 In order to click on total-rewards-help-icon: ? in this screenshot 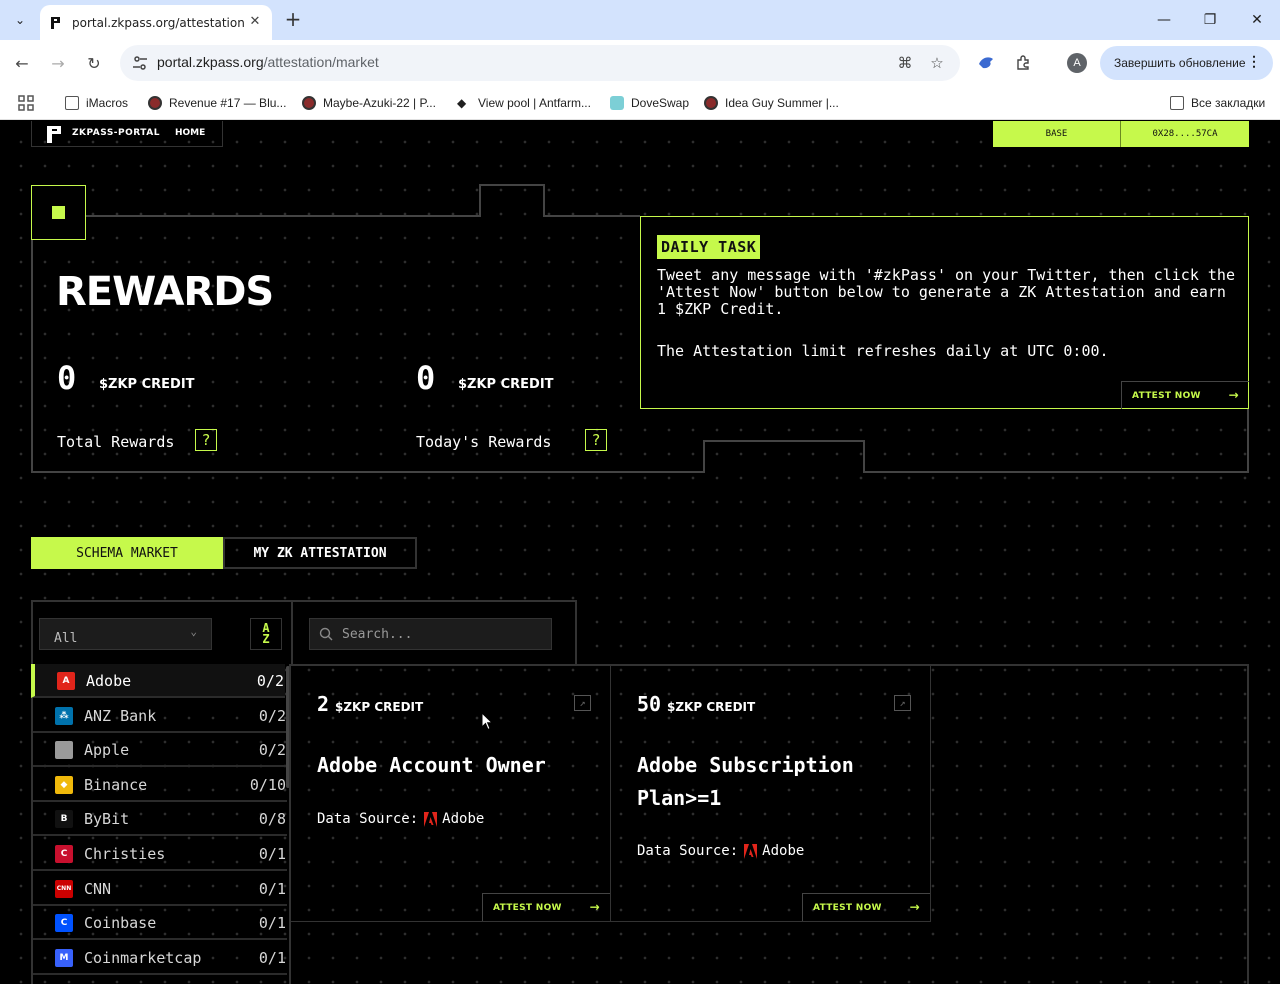, I will do `click(206, 440)`.